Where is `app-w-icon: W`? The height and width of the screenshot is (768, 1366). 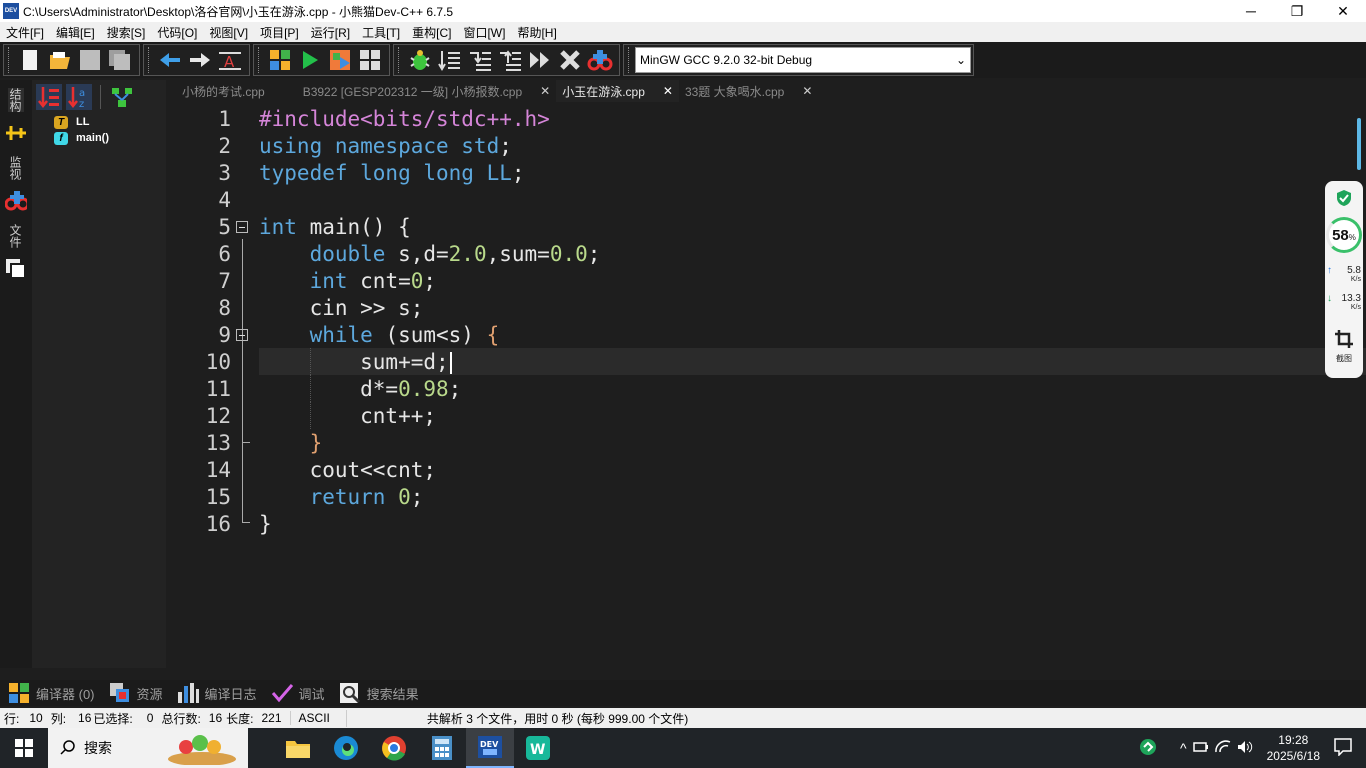 app-w-icon: W is located at coordinates (538, 748).